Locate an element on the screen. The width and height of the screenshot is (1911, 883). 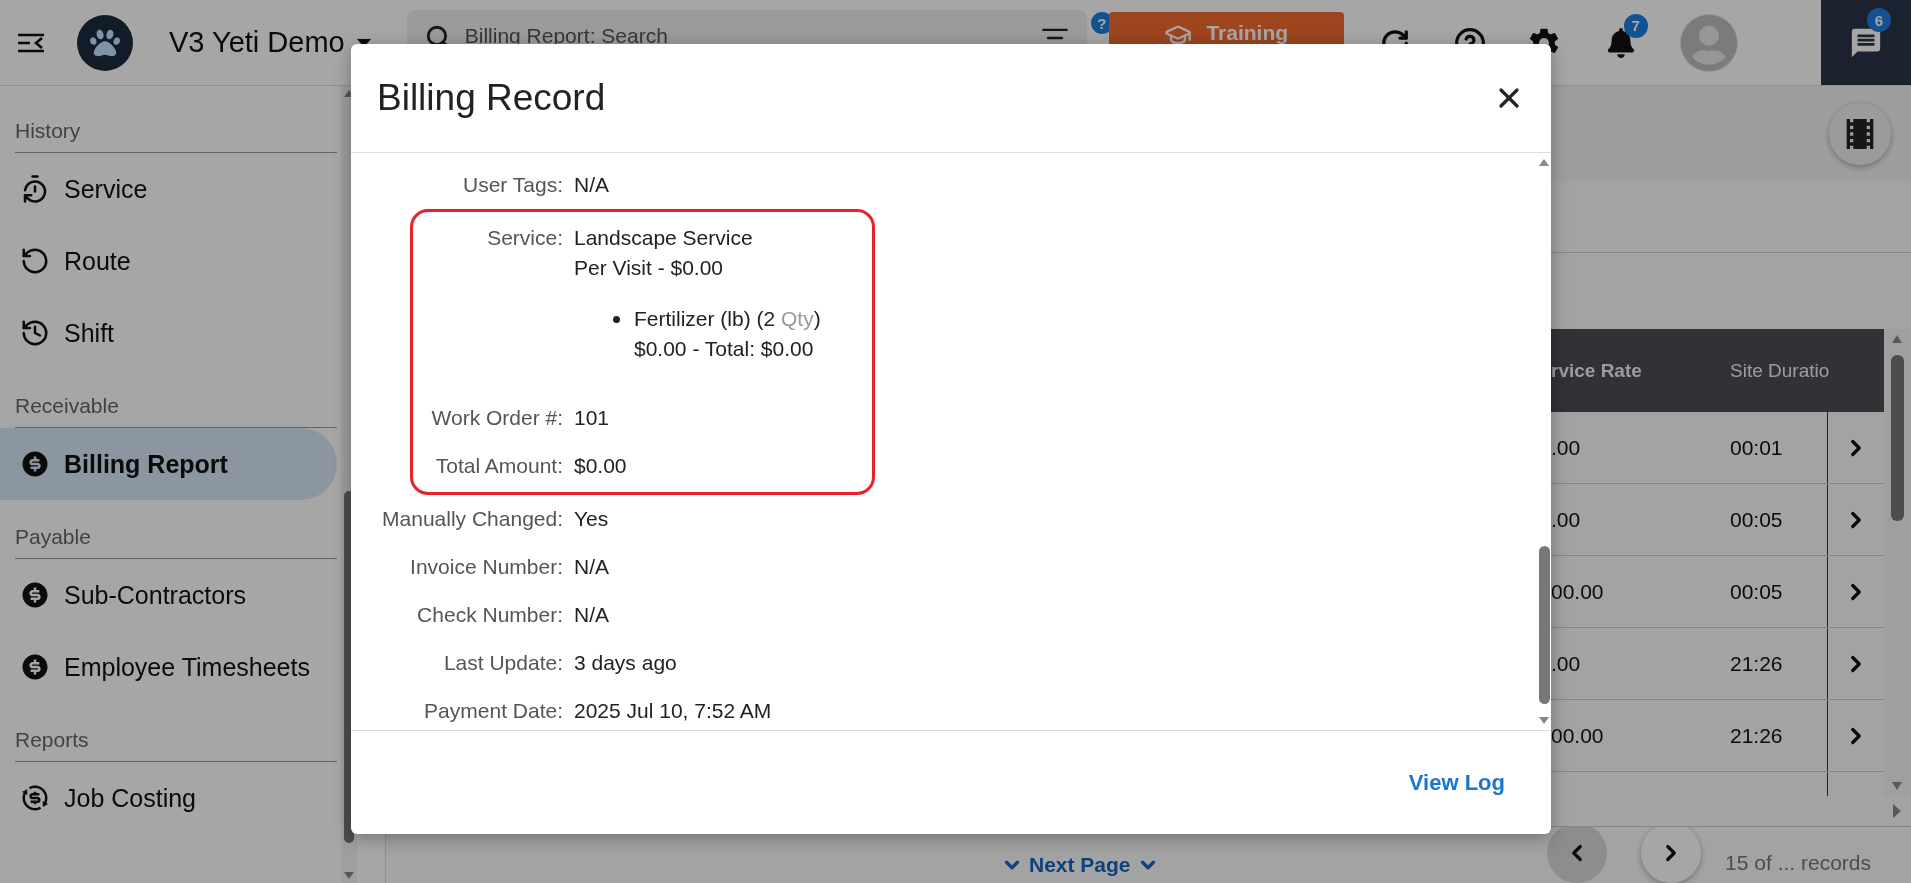
item-name: Fertilizer (lb) (2 Qty) is located at coordinates (727, 319).